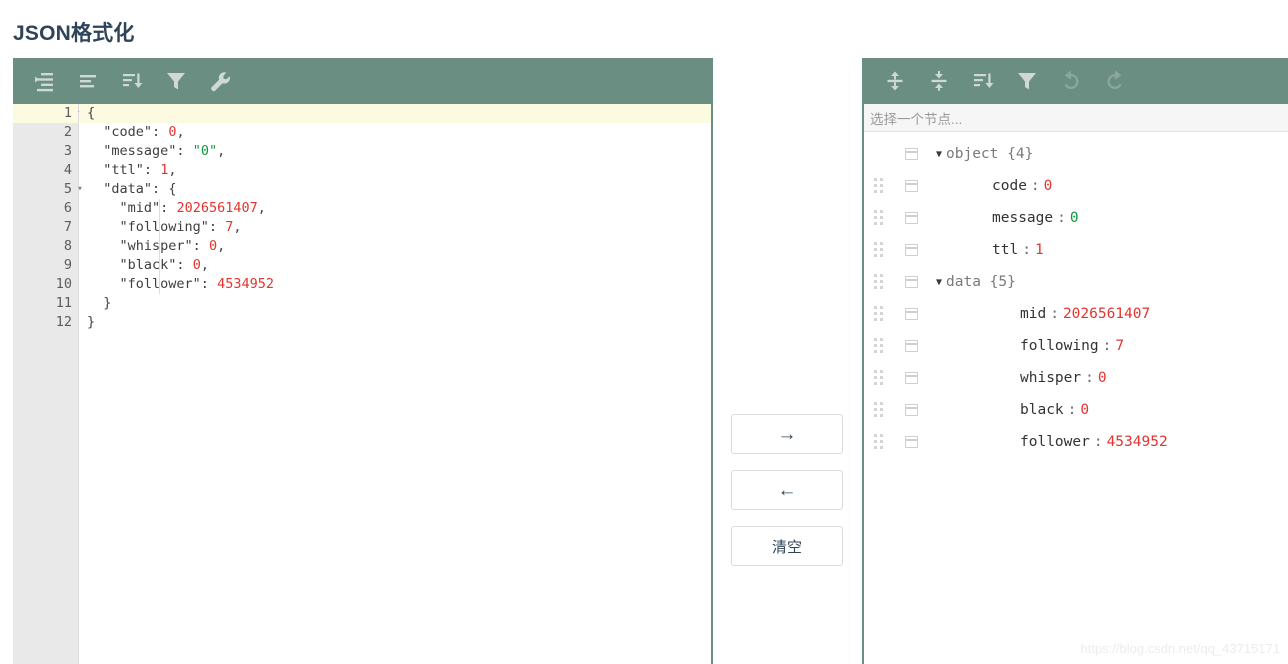  Describe the element at coordinates (67, 151) in the screenshot. I see `line-number: 3` at that location.